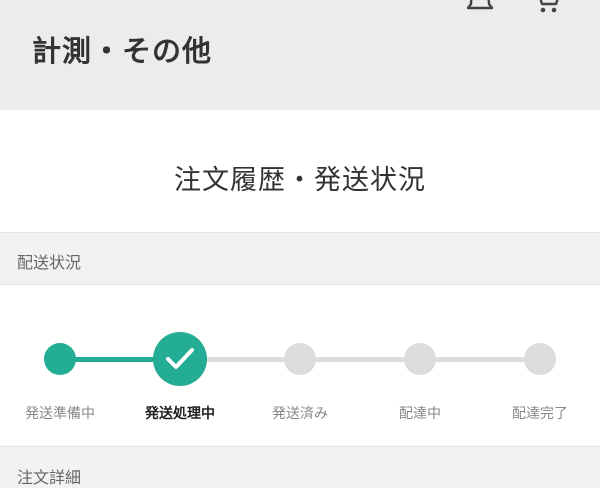 The height and width of the screenshot is (488, 600). What do you see at coordinates (300, 414) in the screenshot?
I see `step-label-3: 発送済み` at bounding box center [300, 414].